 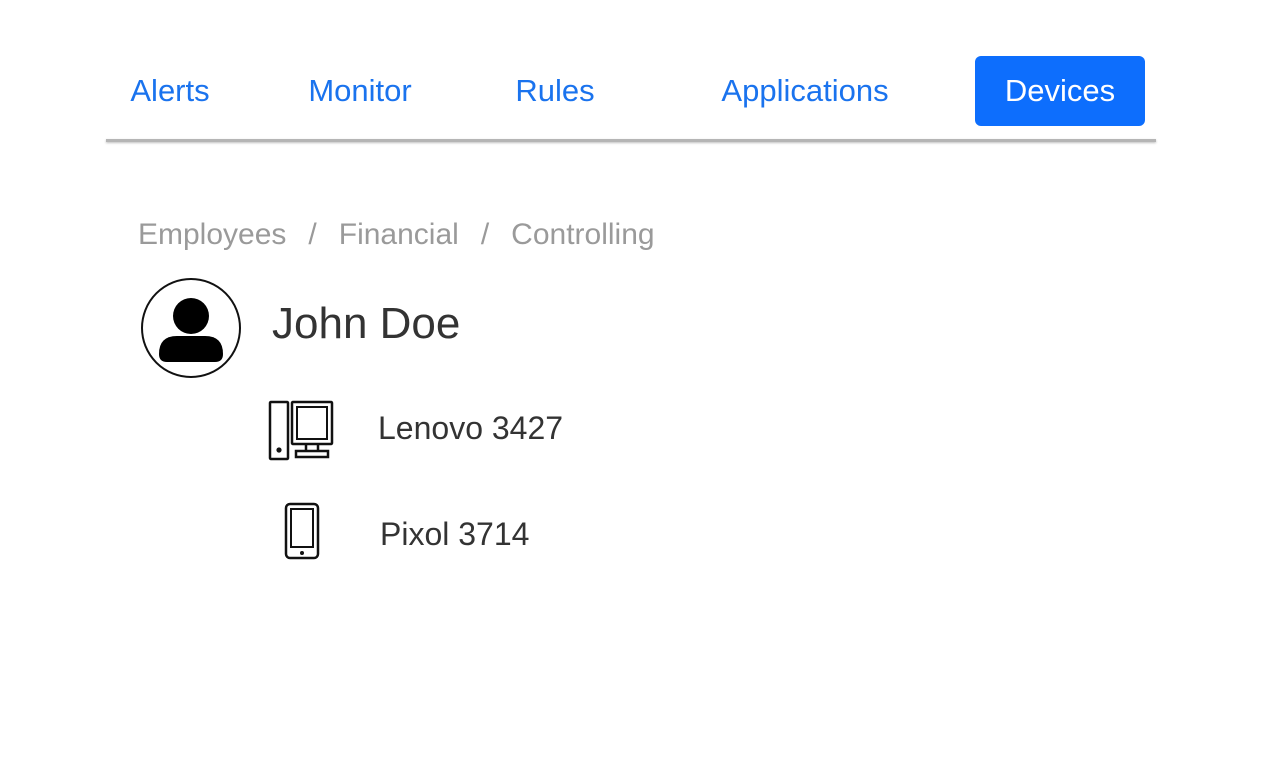 What do you see at coordinates (455, 534) in the screenshot?
I see `device-name: Pixol 3714` at bounding box center [455, 534].